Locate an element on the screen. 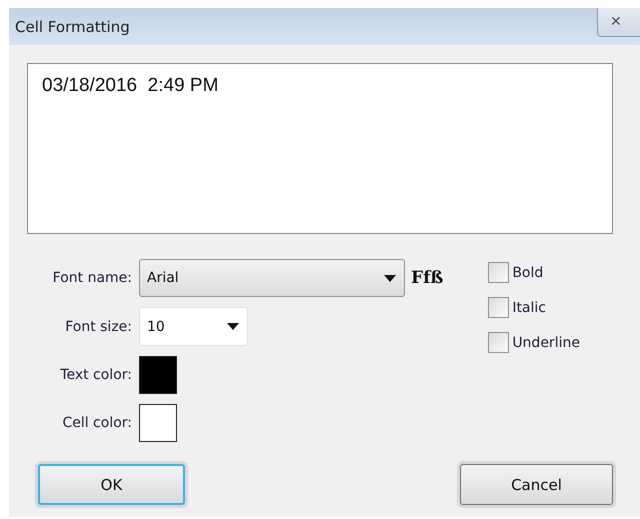 This screenshot has height=519, width=640. field-label: Cell color: is located at coordinates (96, 423).